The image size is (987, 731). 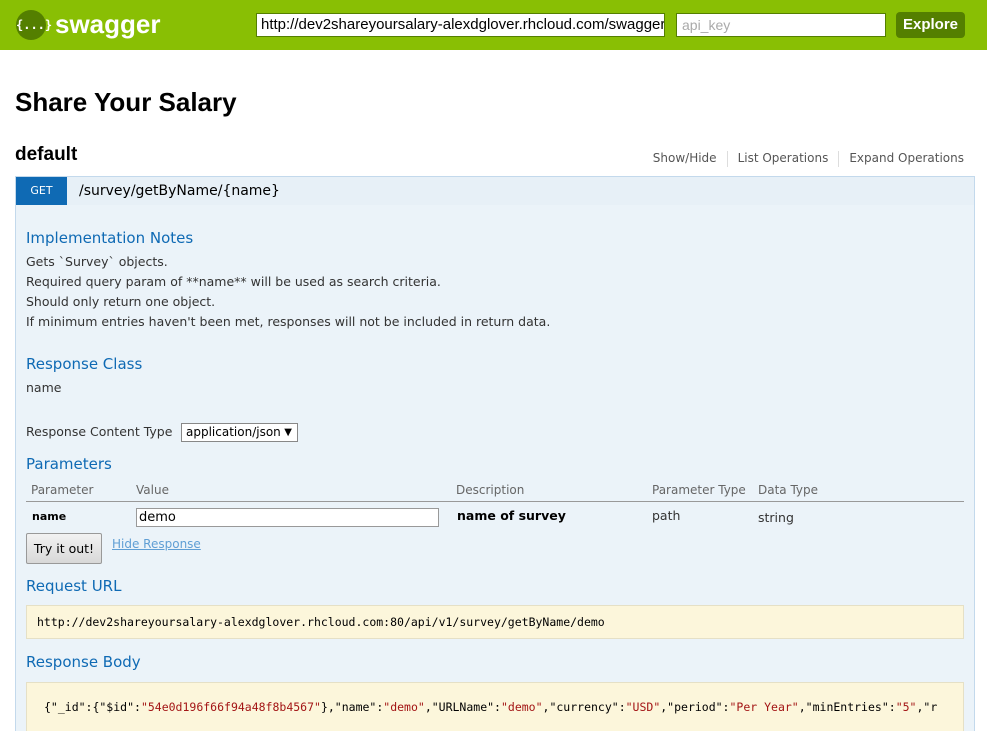 What do you see at coordinates (643, 707) in the screenshot?
I see `json-string: "USD"` at bounding box center [643, 707].